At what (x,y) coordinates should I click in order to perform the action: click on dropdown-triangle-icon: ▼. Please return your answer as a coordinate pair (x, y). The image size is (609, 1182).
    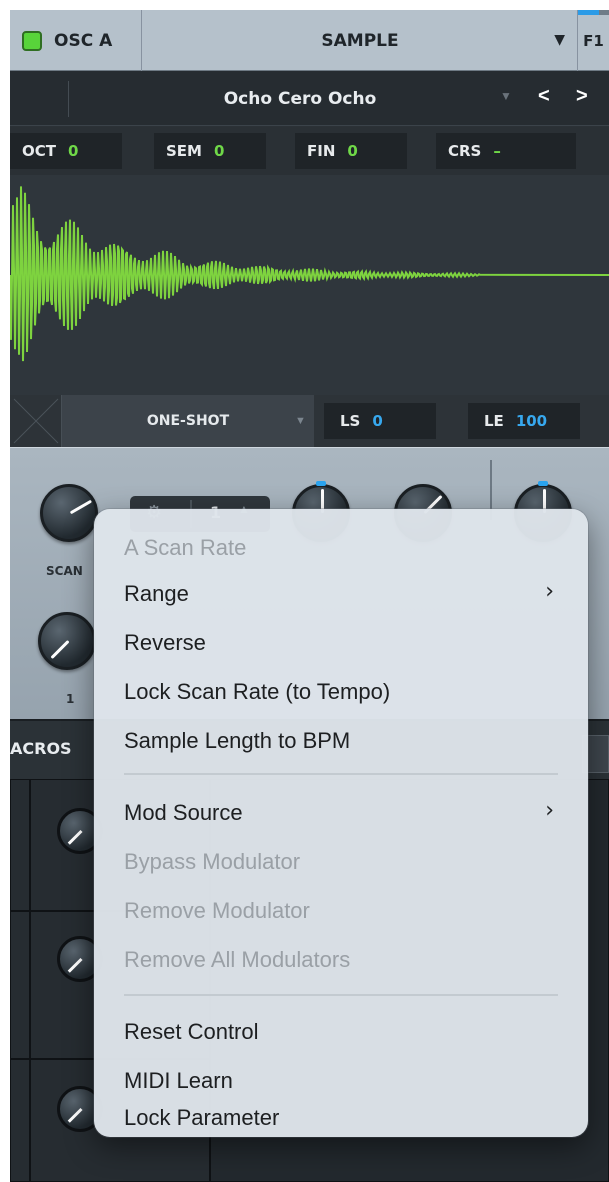
    Looking at the image, I should click on (559, 40).